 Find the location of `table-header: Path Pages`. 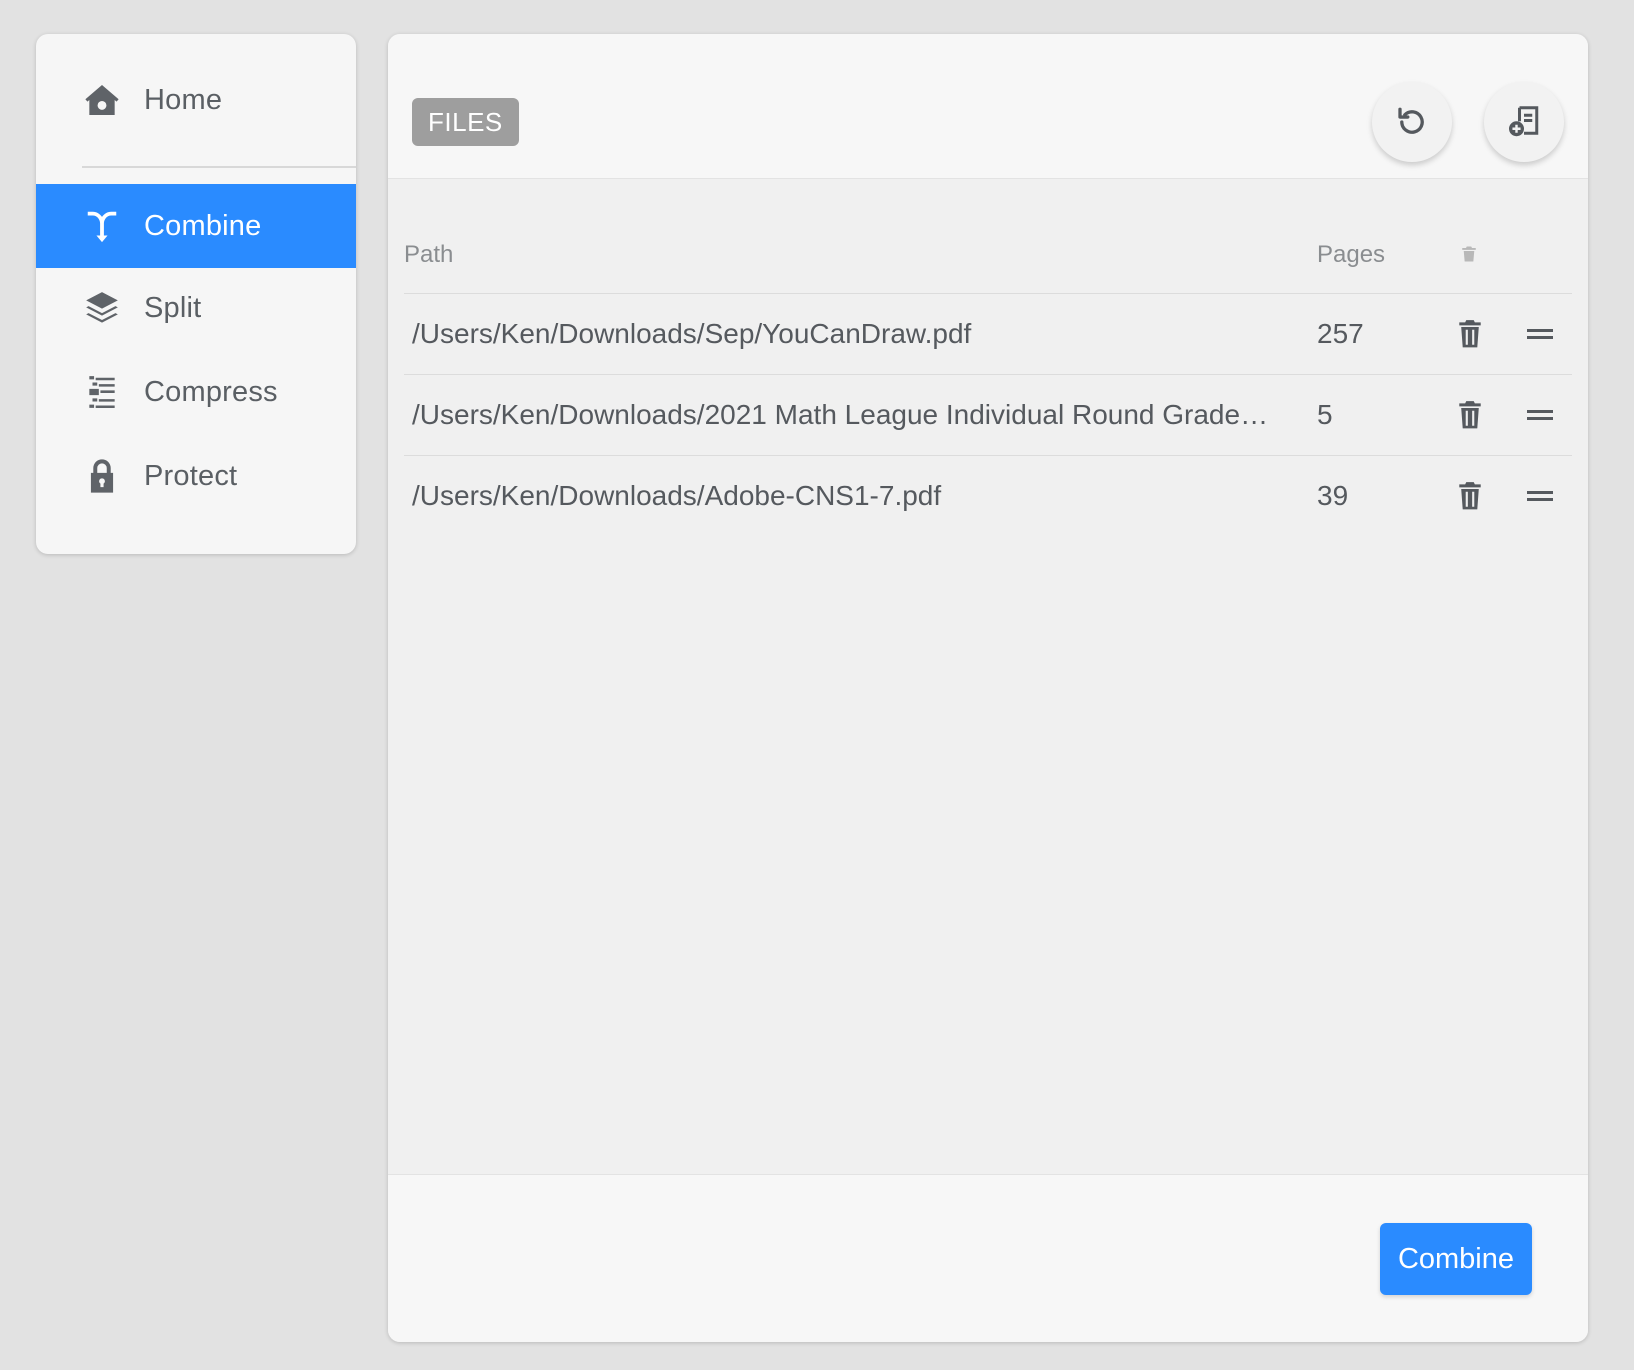

table-header: Path Pages is located at coordinates (988, 236).